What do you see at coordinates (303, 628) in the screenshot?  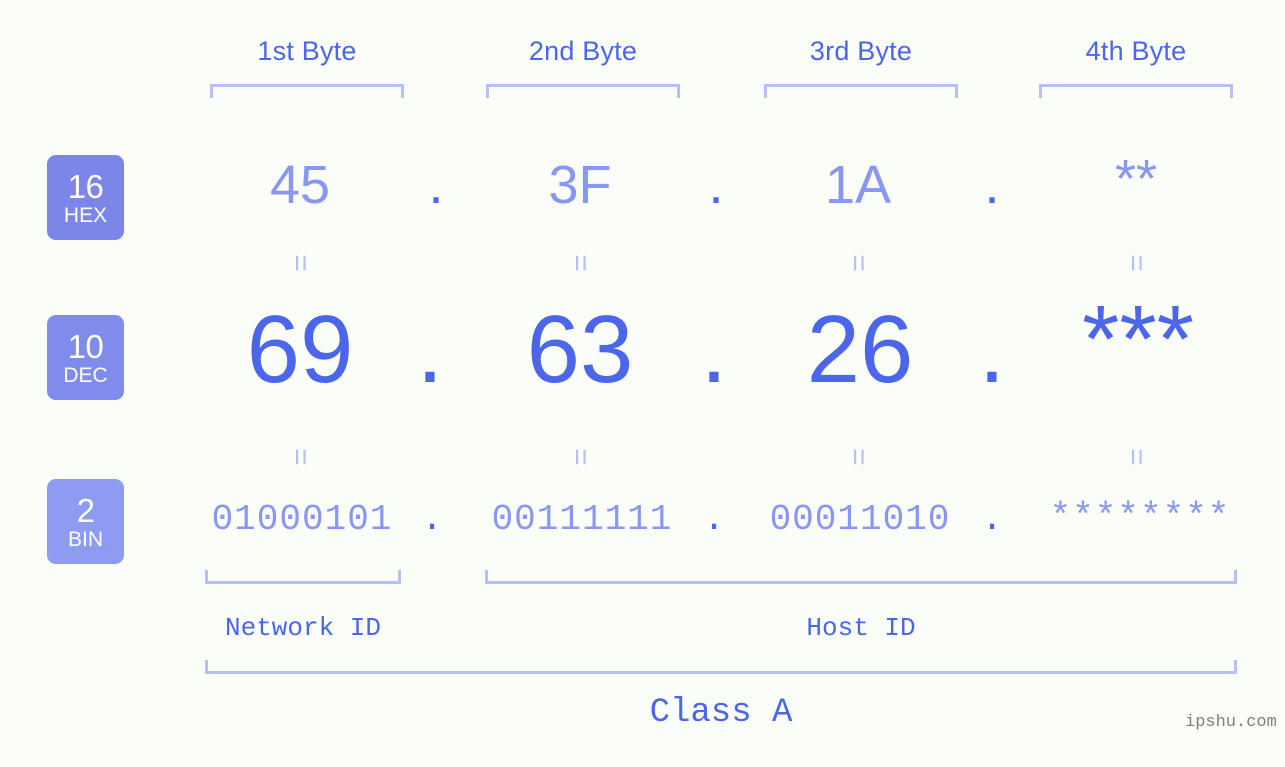 I see `network-id-label: Network ID` at bounding box center [303, 628].